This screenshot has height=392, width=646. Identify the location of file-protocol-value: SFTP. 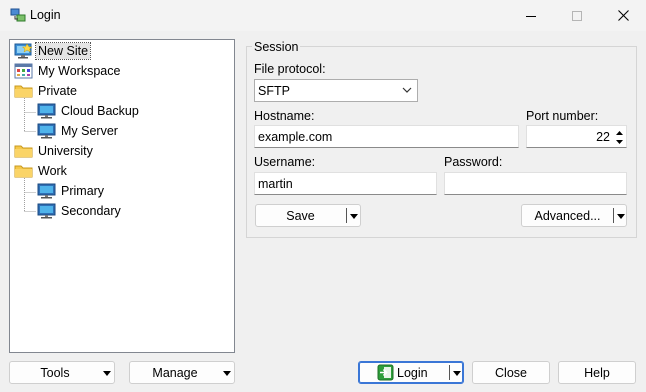
(274, 90).